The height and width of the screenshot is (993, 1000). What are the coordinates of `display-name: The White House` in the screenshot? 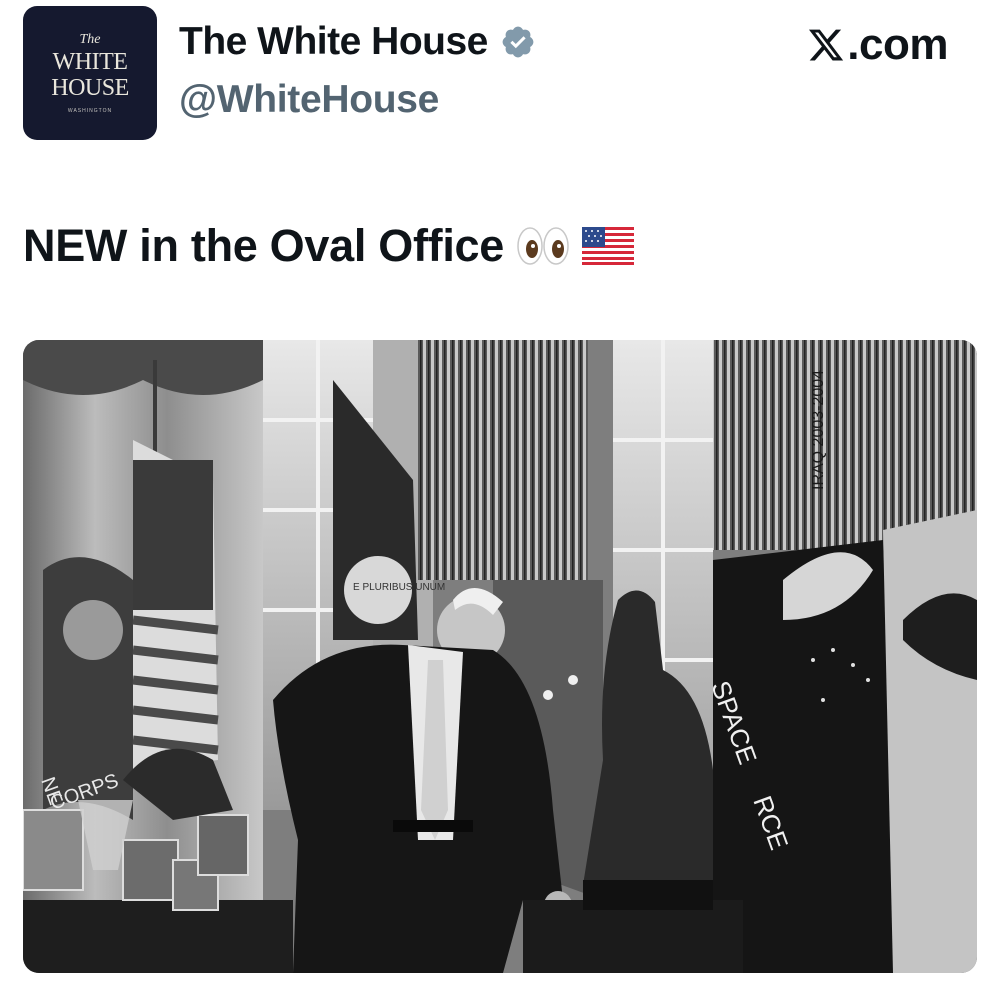 It's located at (333, 42).